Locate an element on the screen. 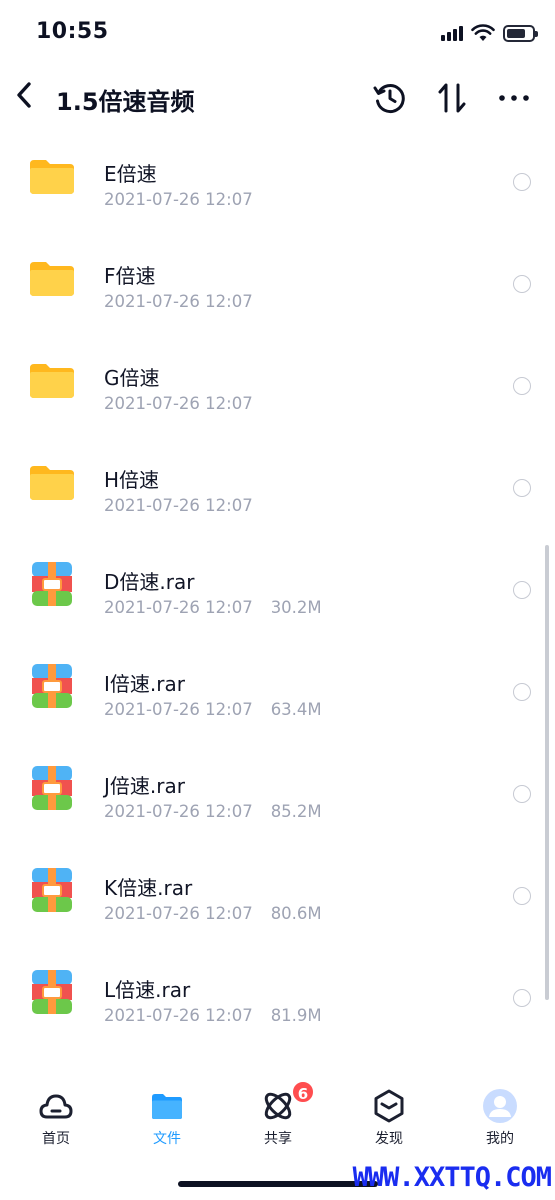 This screenshot has width=555, height=1200. file-size: 63.4M is located at coordinates (296, 709).